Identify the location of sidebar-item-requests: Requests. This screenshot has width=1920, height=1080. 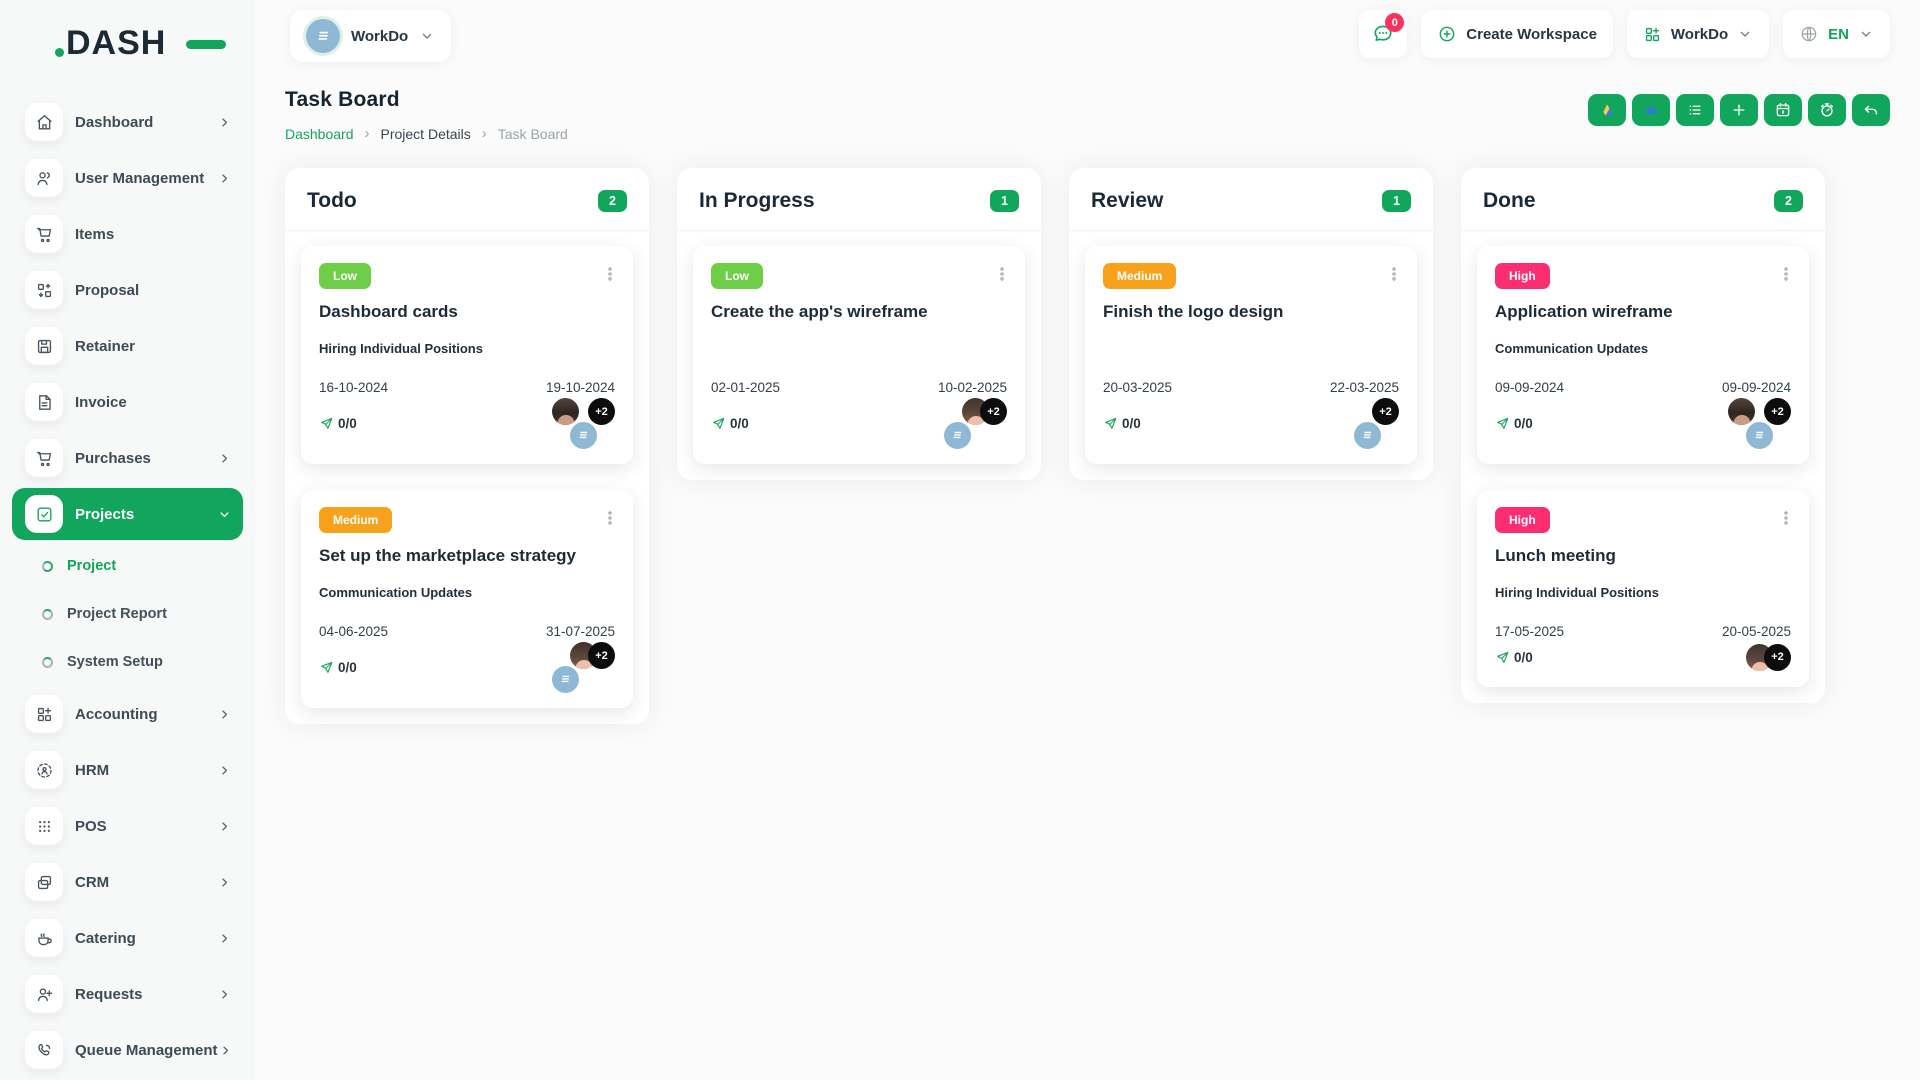
(127, 994).